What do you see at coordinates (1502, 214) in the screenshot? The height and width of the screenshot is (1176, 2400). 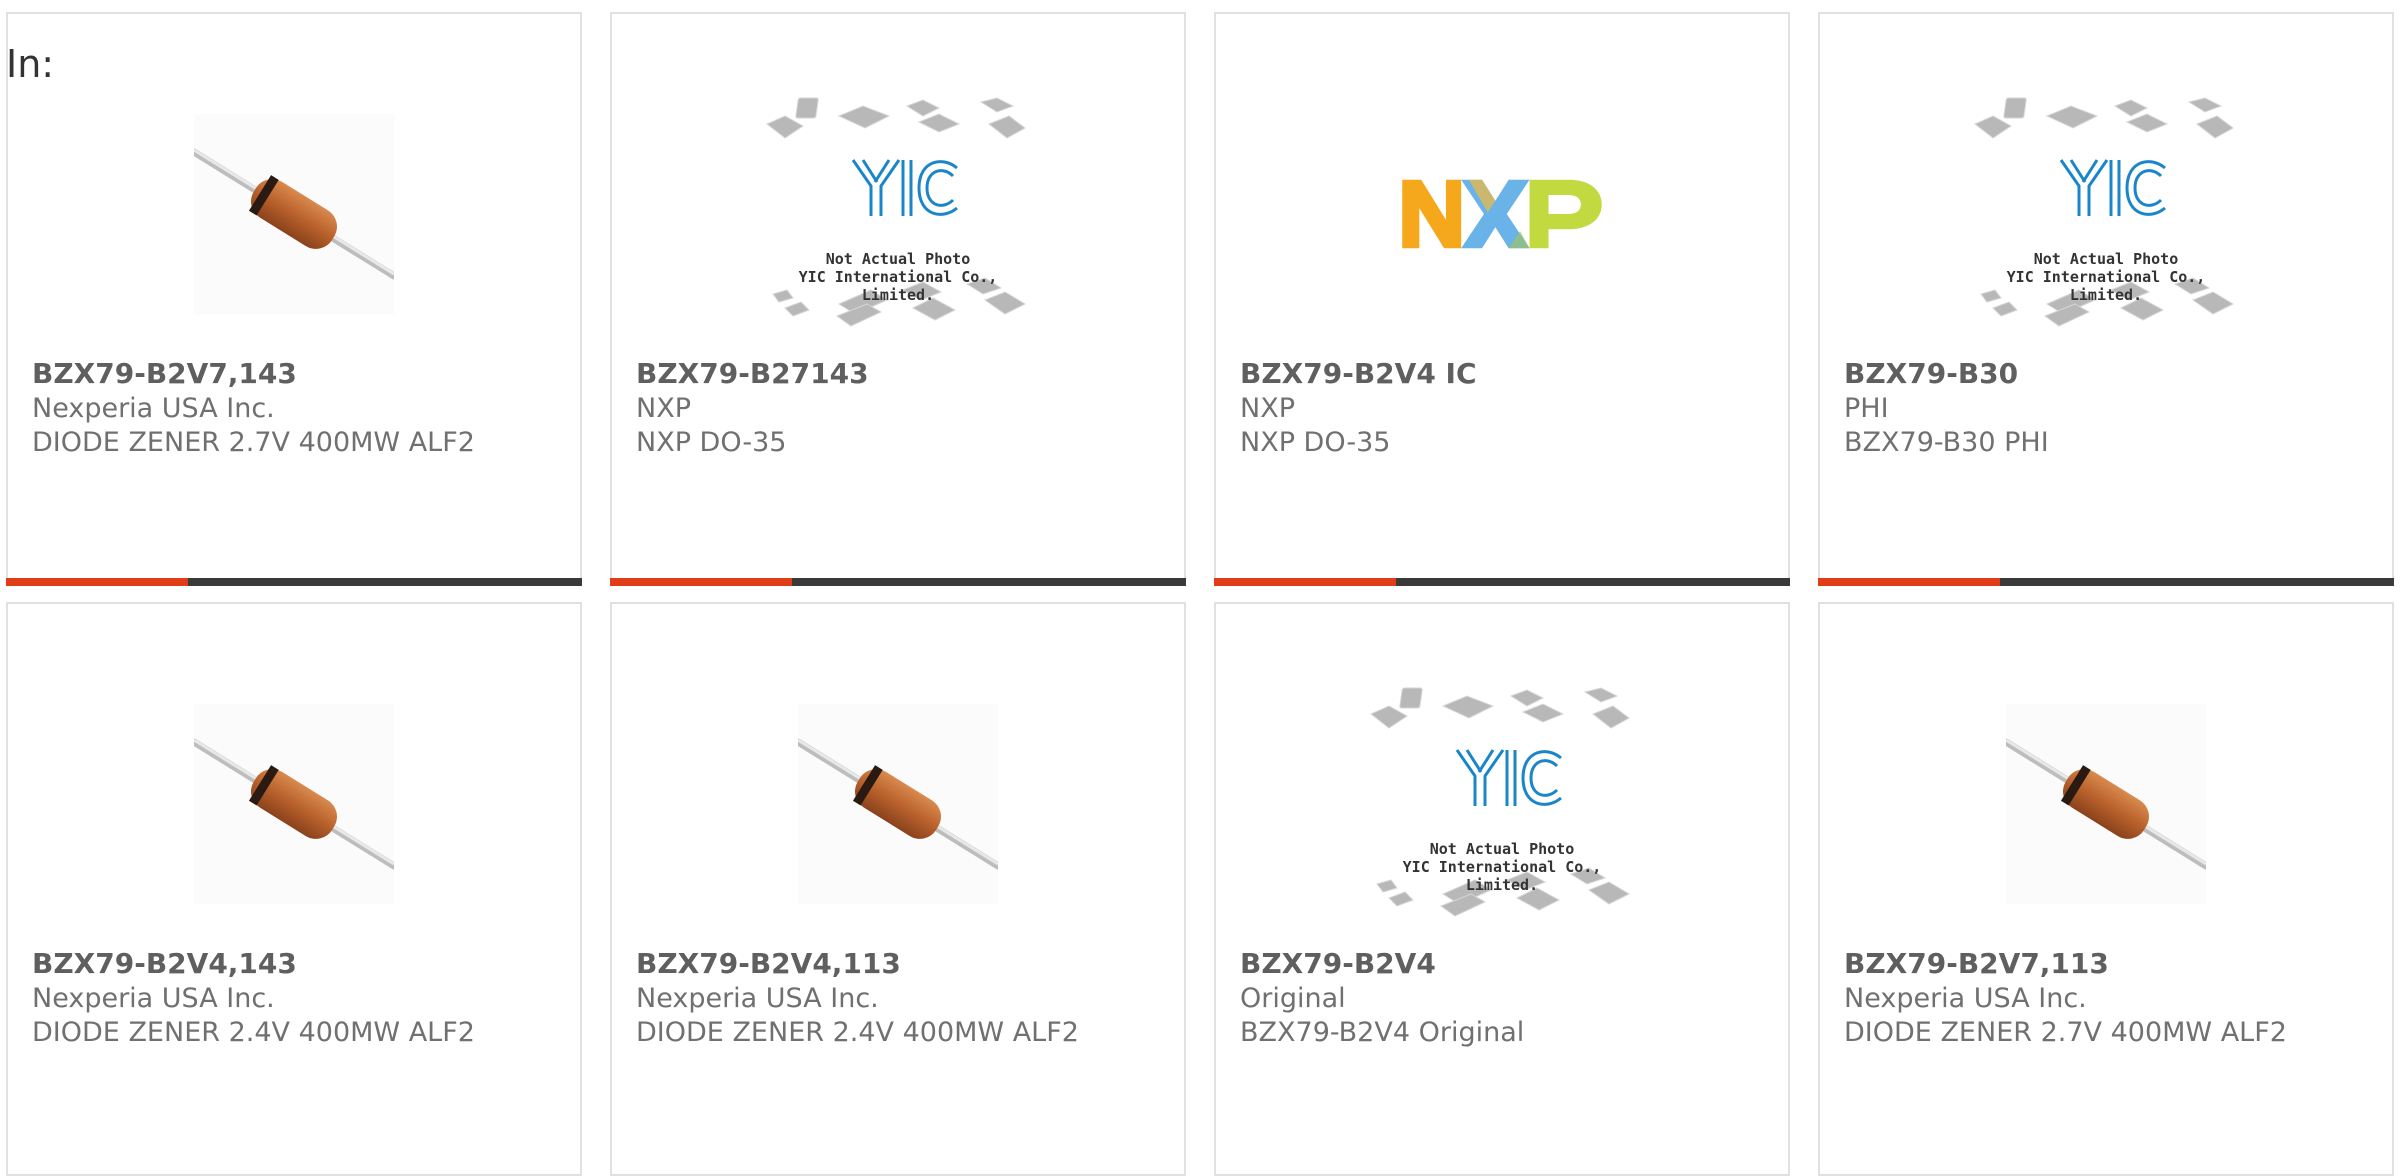 I see `nxp-logo-icon` at bounding box center [1502, 214].